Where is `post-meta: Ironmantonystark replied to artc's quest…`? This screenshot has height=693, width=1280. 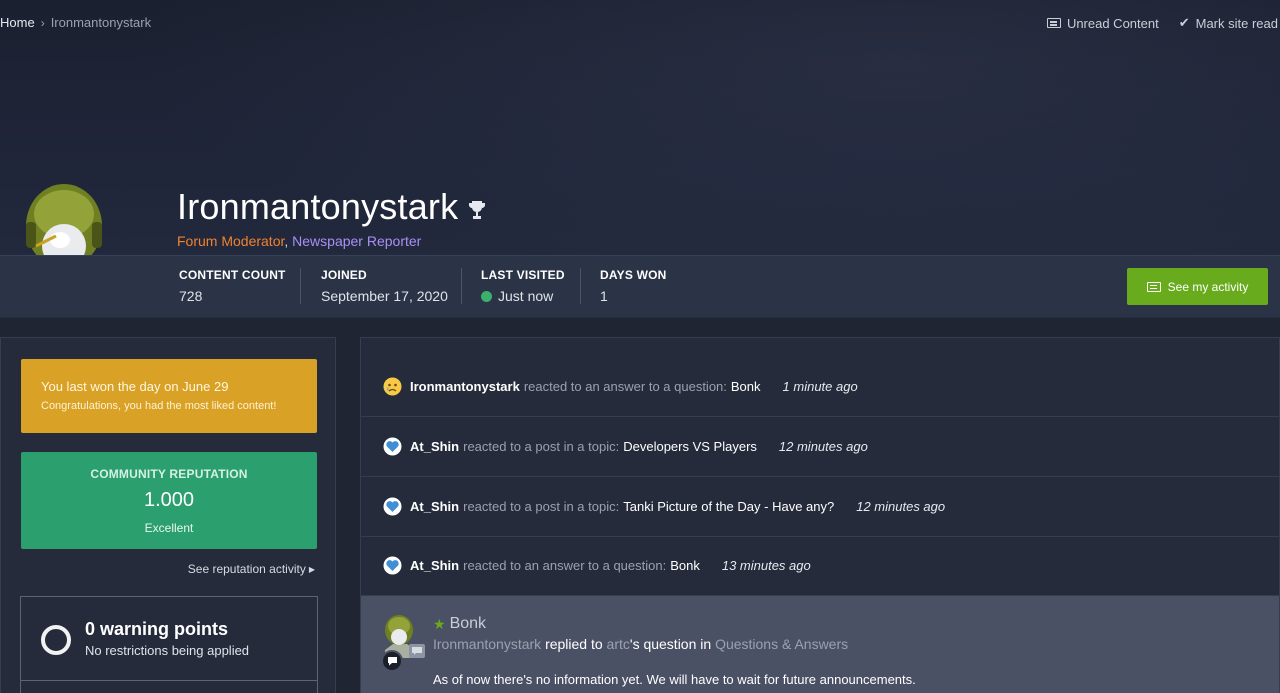 post-meta: Ironmantonystark replied to artc's quest… is located at coordinates (640, 644).